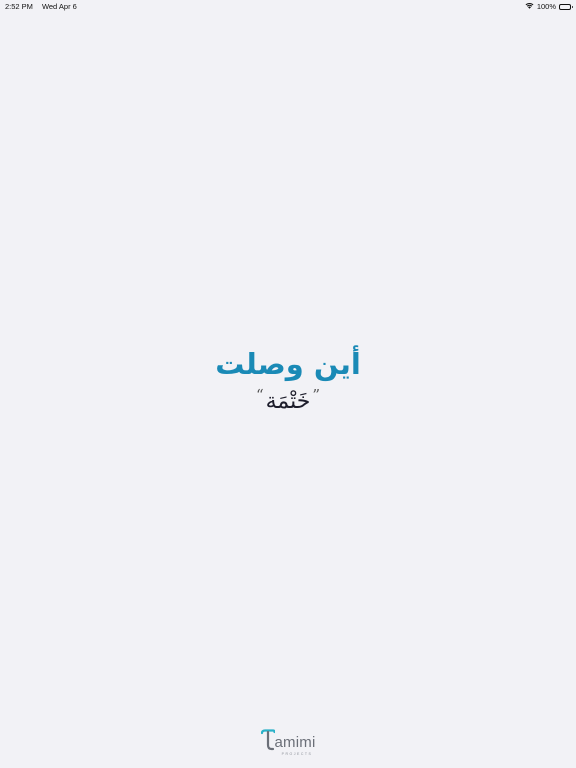  What do you see at coordinates (267, 740) in the screenshot?
I see `tamimi-t-icon` at bounding box center [267, 740].